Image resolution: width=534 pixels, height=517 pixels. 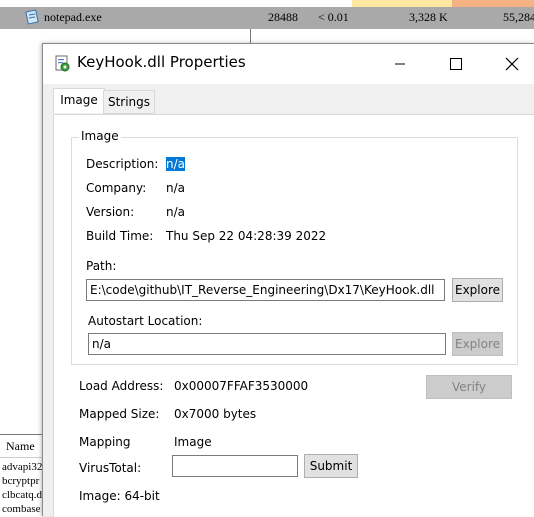 What do you see at coordinates (215, 414) in the screenshot?
I see `mapped-size-value: 0x7000 bytes` at bounding box center [215, 414].